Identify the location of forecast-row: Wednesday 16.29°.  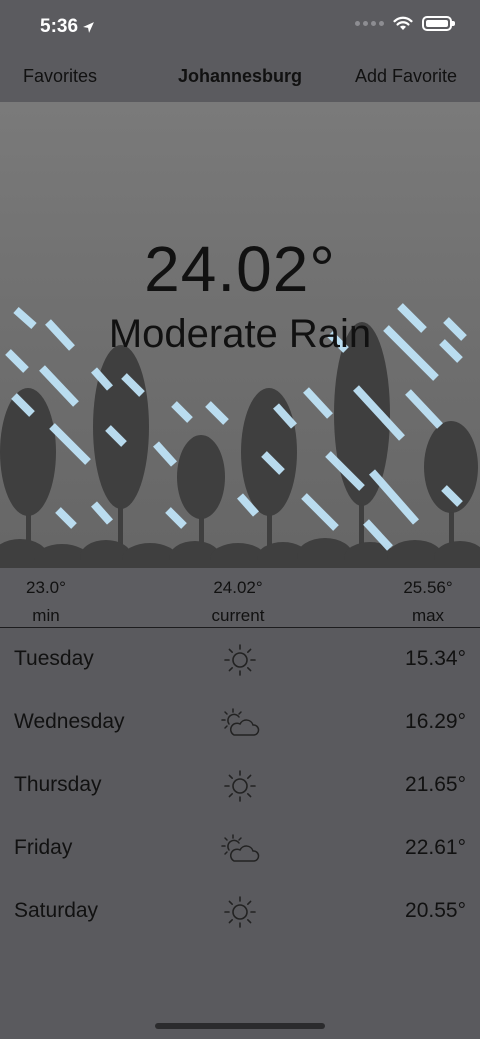
(240, 723).